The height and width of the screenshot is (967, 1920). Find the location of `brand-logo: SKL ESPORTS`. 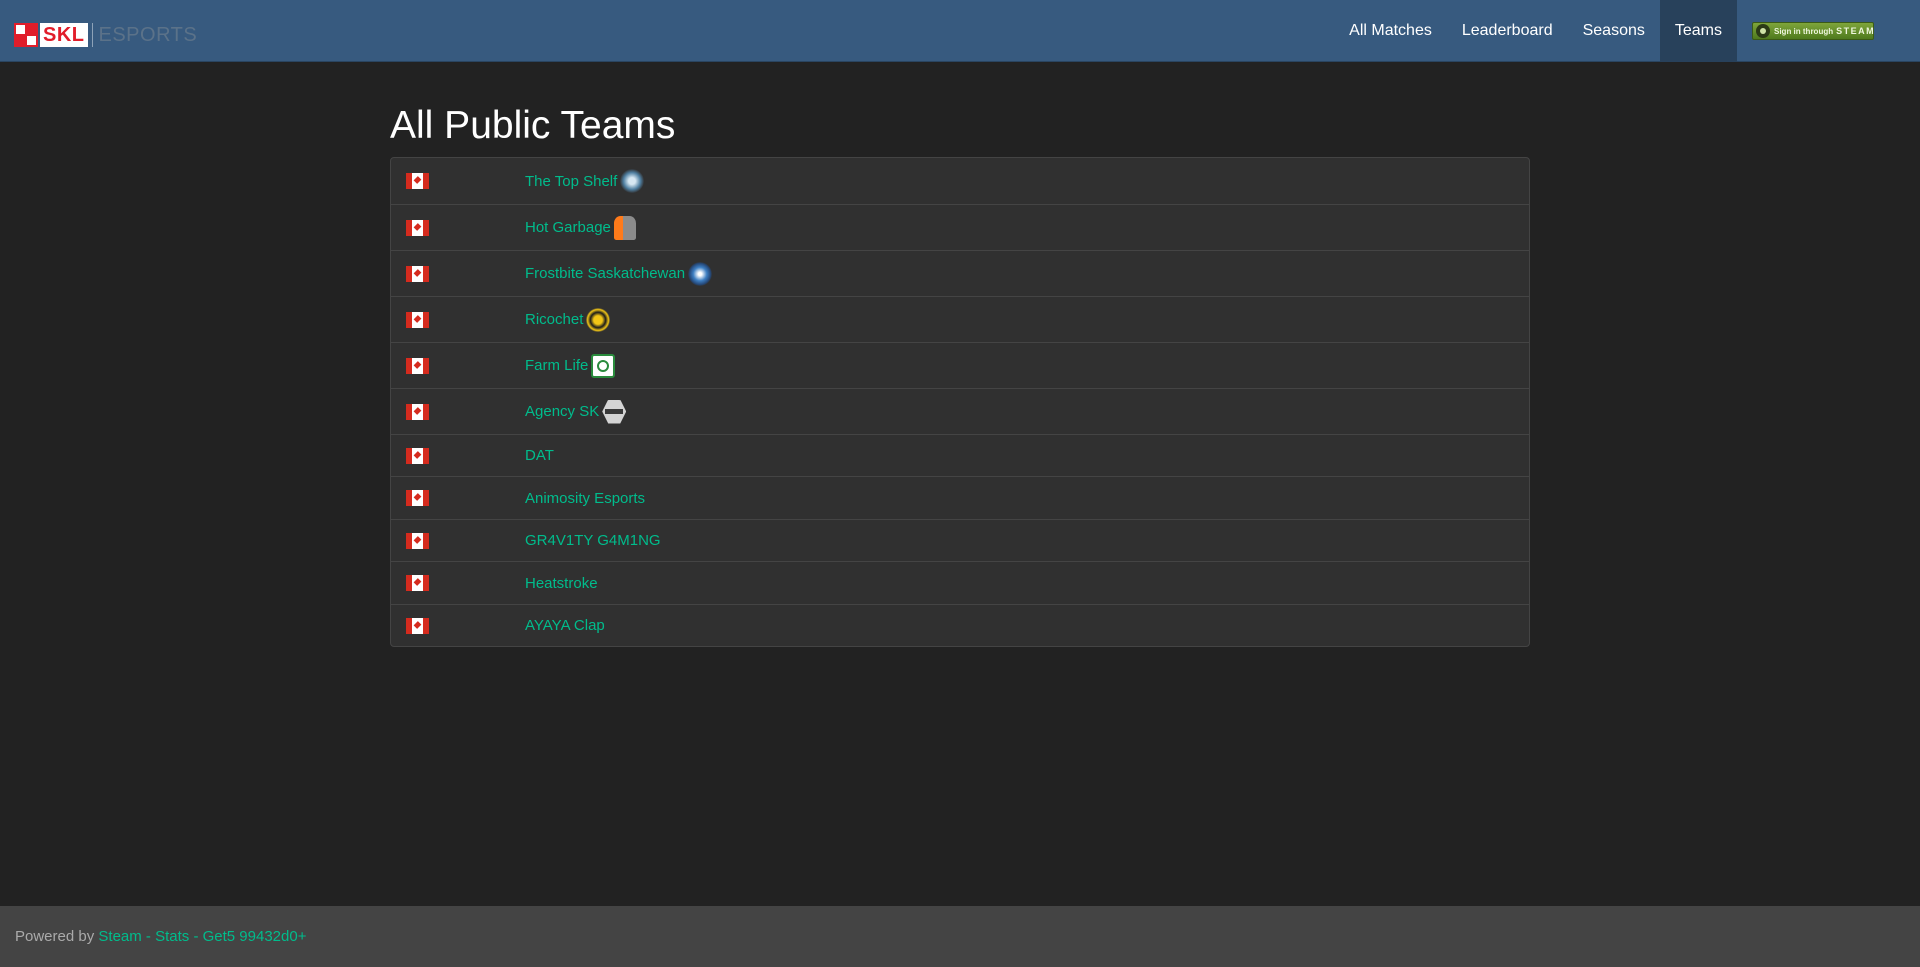

brand-logo: SKL ESPORTS is located at coordinates (105, 35).